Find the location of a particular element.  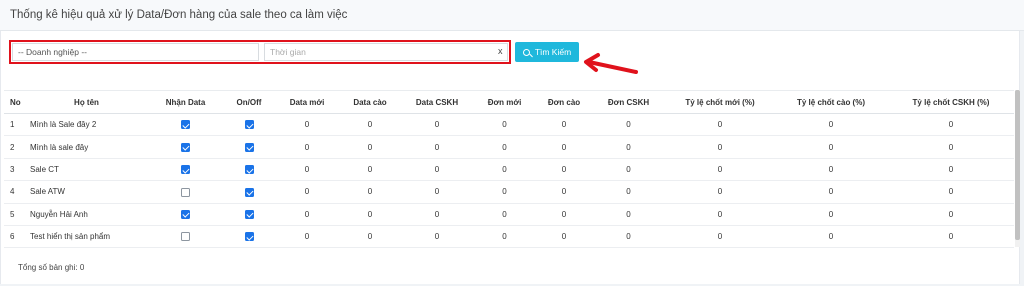

sale-name: Mình là Sale đây 2 is located at coordinates (86, 125).